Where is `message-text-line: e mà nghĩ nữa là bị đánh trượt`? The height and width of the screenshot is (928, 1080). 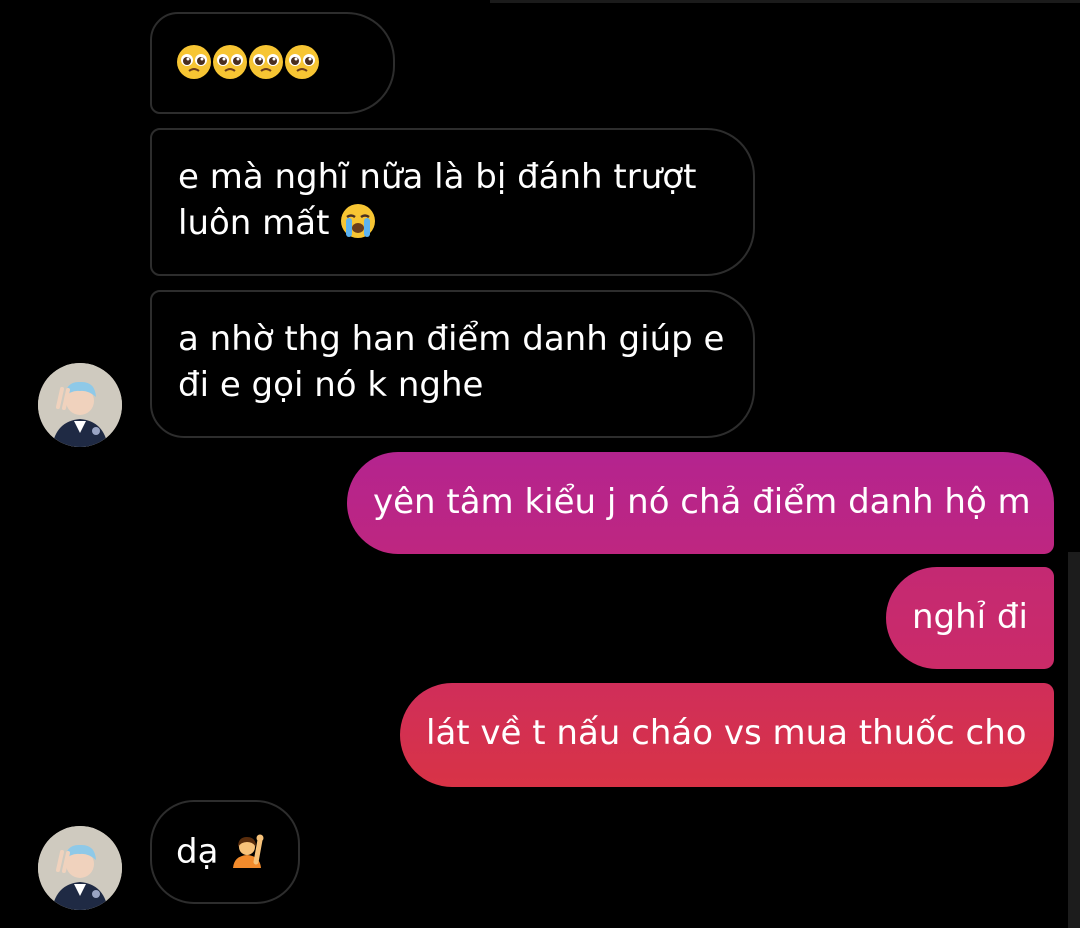 message-text-line: e mà nghĩ nữa là bị đánh trượt is located at coordinates (437, 177).